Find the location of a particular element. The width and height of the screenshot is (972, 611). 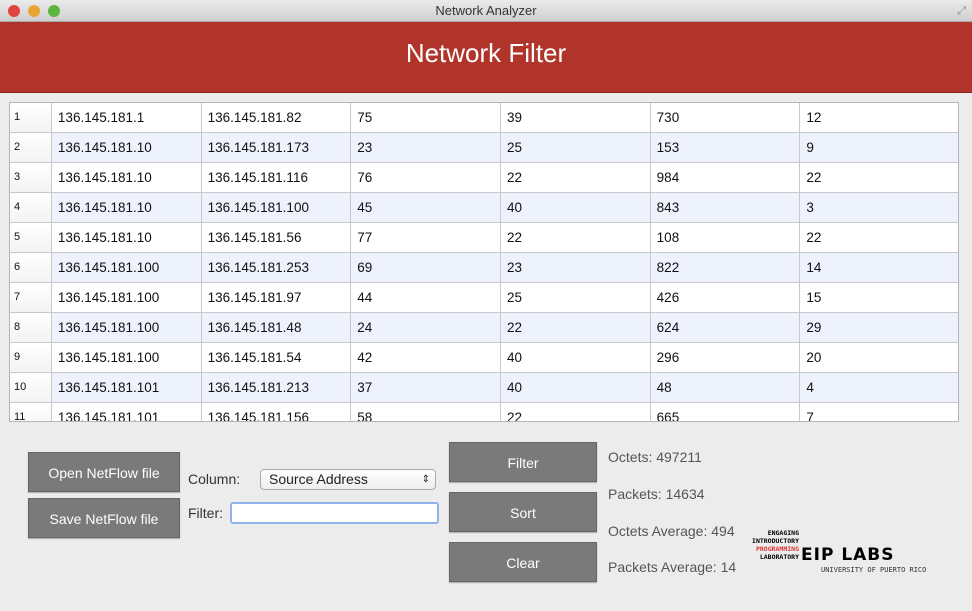

zoom-button is located at coordinates (54, 11).